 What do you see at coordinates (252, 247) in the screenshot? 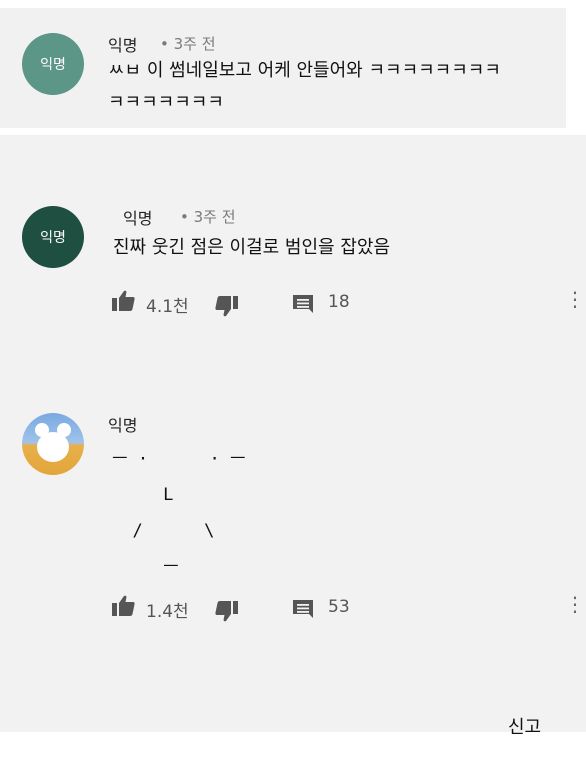
I see `comment-text: 진짜 웃긴 점은 이걸로 범인을 잡았음` at bounding box center [252, 247].